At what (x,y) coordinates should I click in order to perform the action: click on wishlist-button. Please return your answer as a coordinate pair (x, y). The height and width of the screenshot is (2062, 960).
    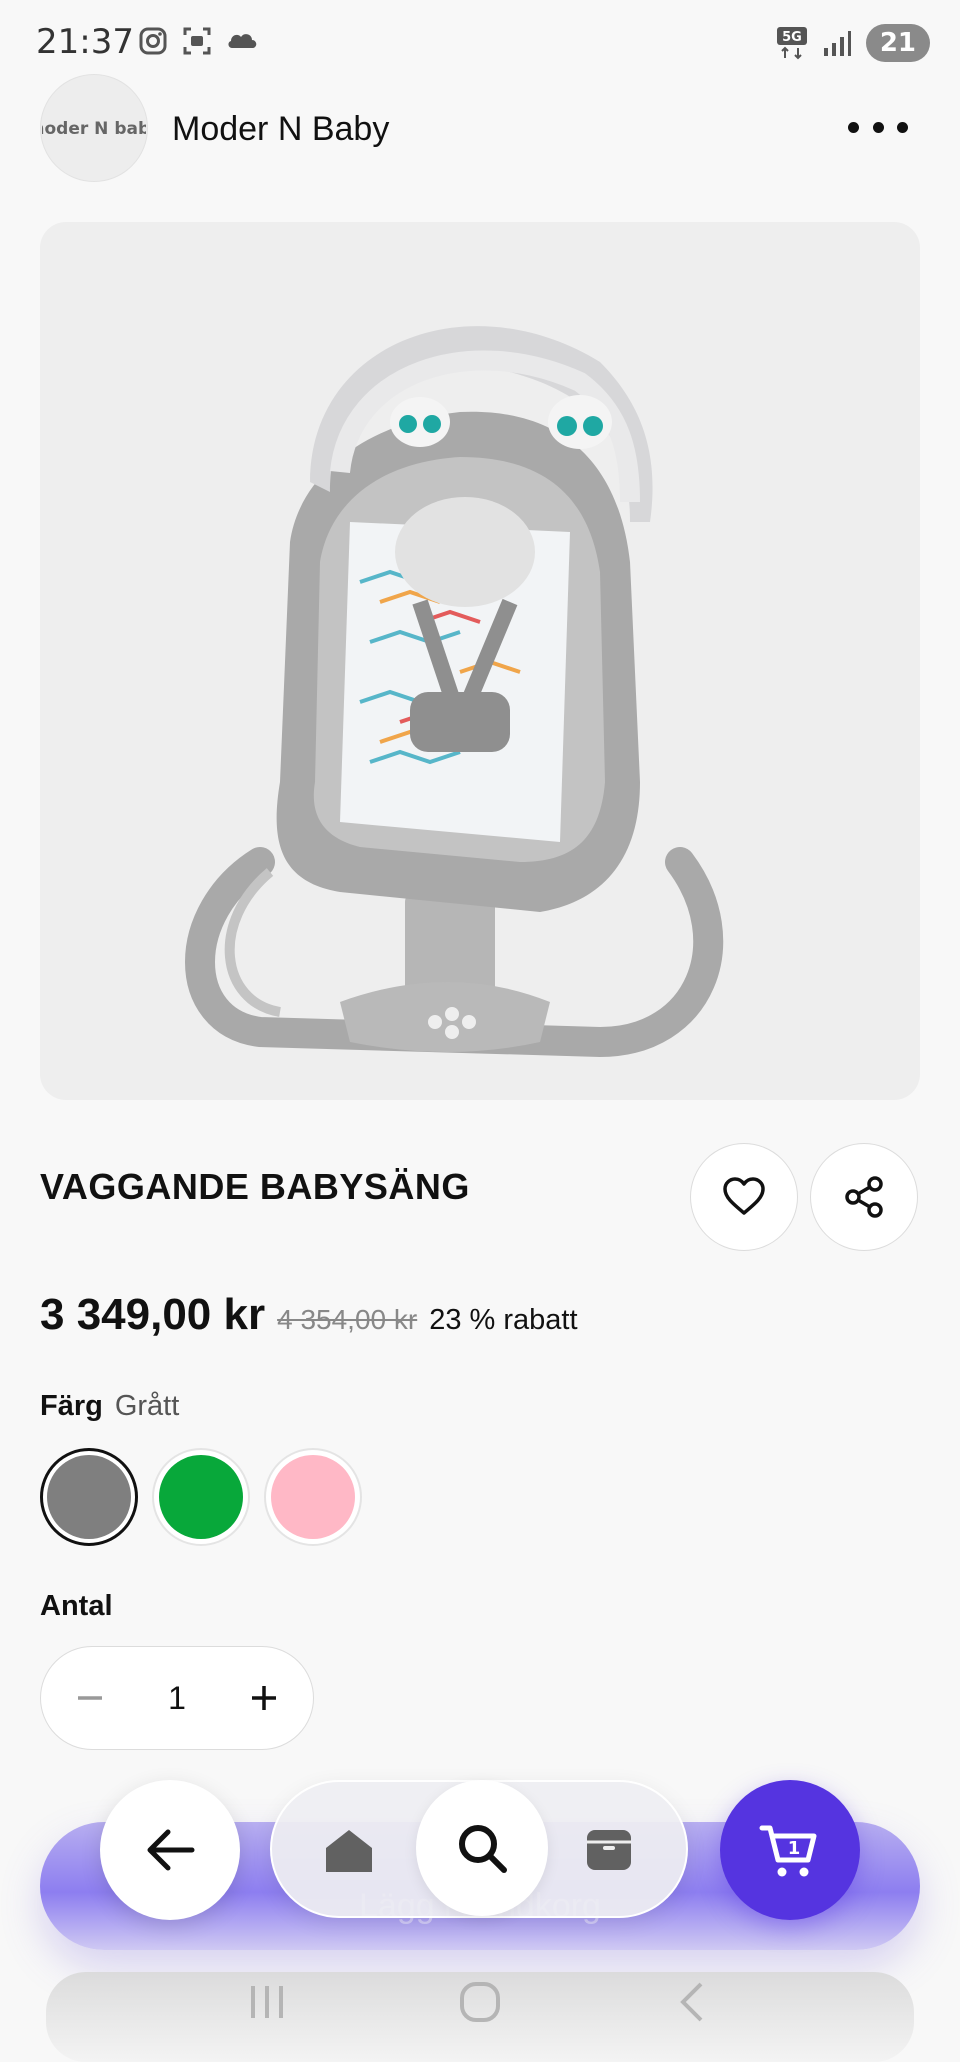
    Looking at the image, I should click on (744, 1197).